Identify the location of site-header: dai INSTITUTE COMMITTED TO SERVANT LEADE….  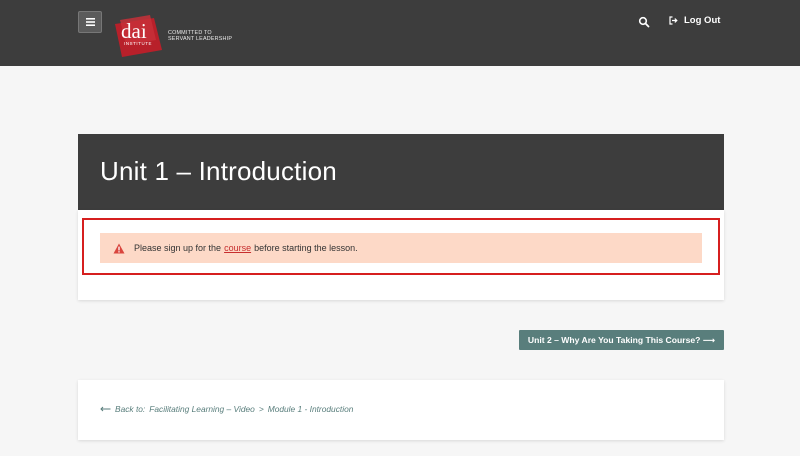
(400, 33).